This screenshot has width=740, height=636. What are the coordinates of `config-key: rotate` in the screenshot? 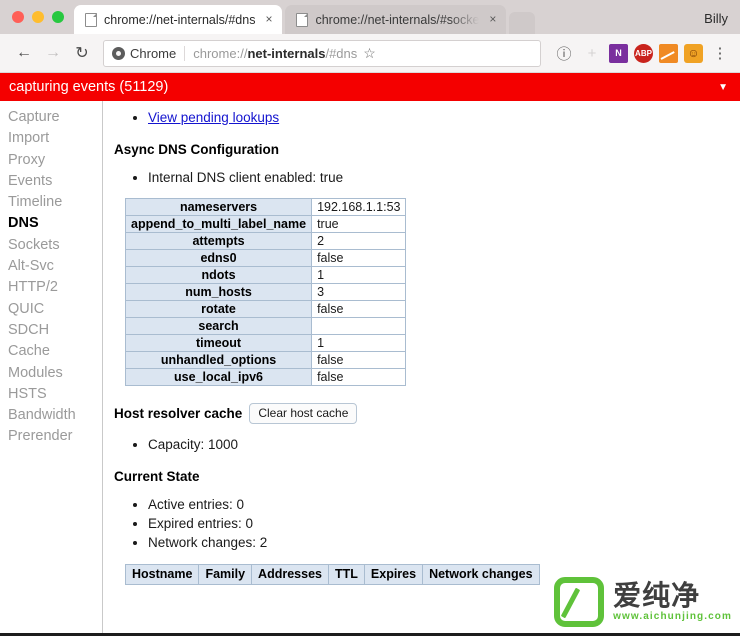 It's located at (218, 309).